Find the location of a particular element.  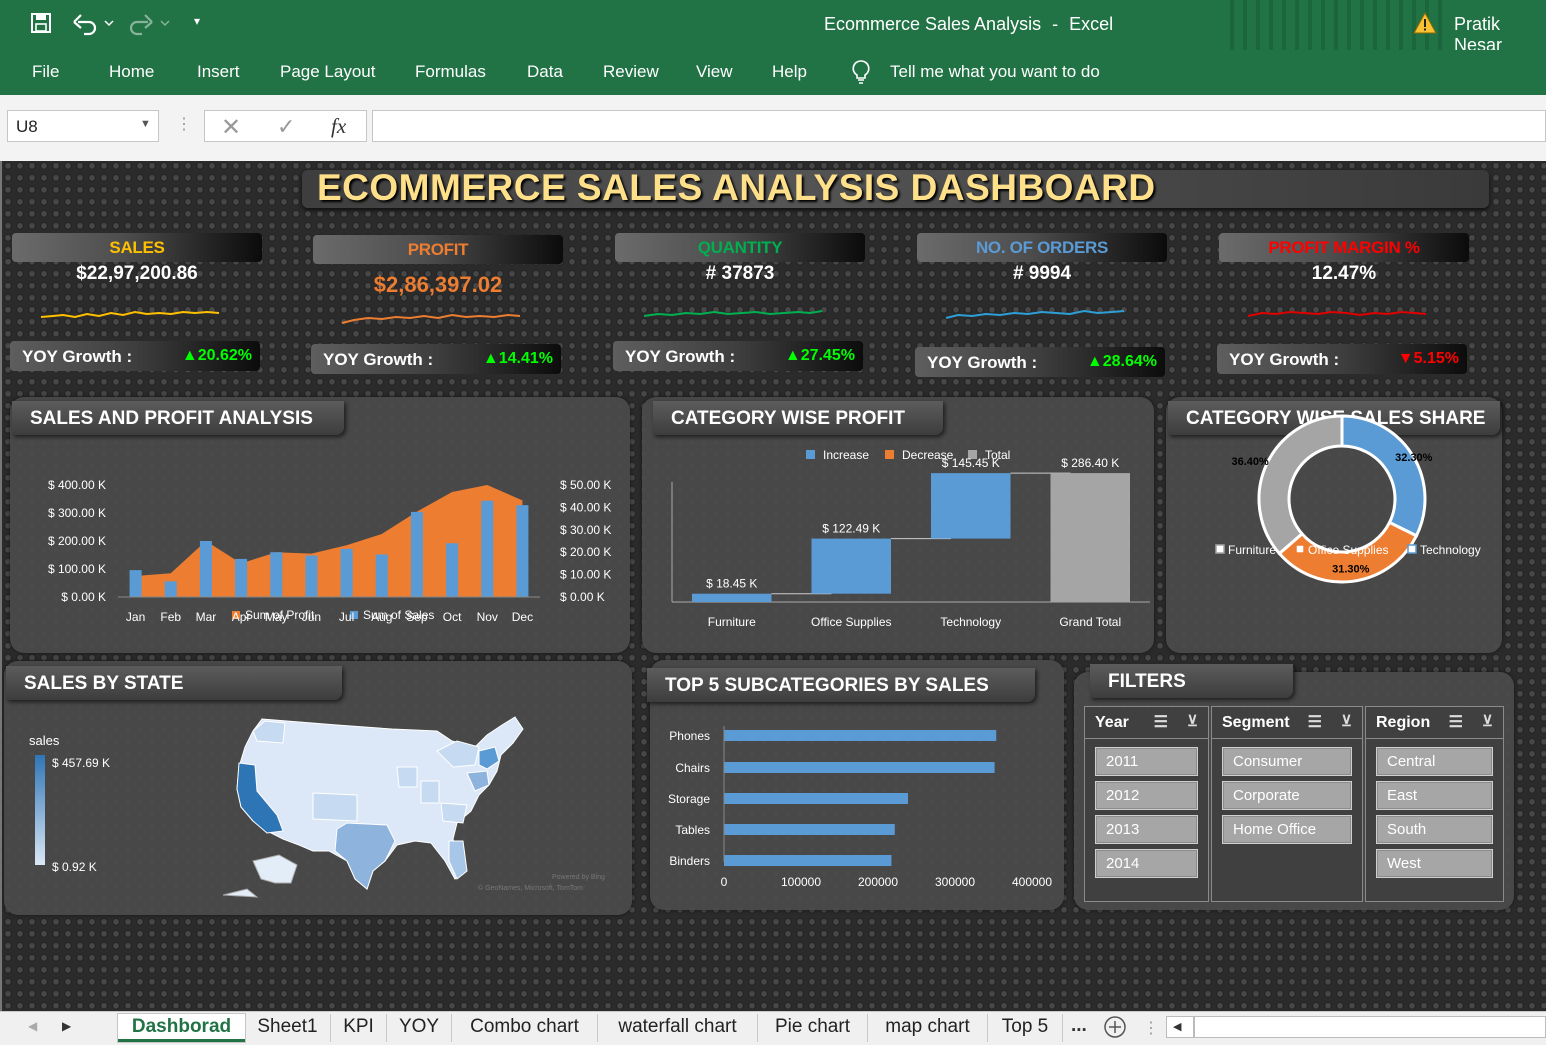

drag-handle-icon: ⋮ is located at coordinates (184, 124).